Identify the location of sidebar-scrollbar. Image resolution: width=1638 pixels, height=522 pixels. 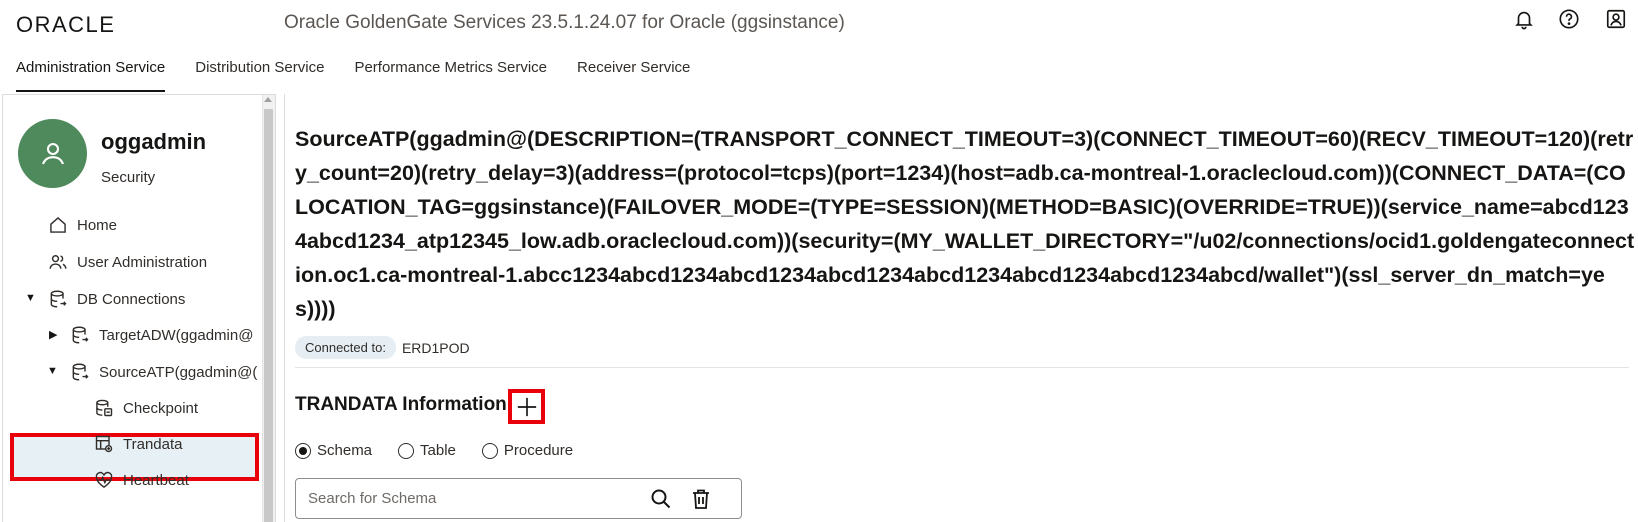
(268, 308).